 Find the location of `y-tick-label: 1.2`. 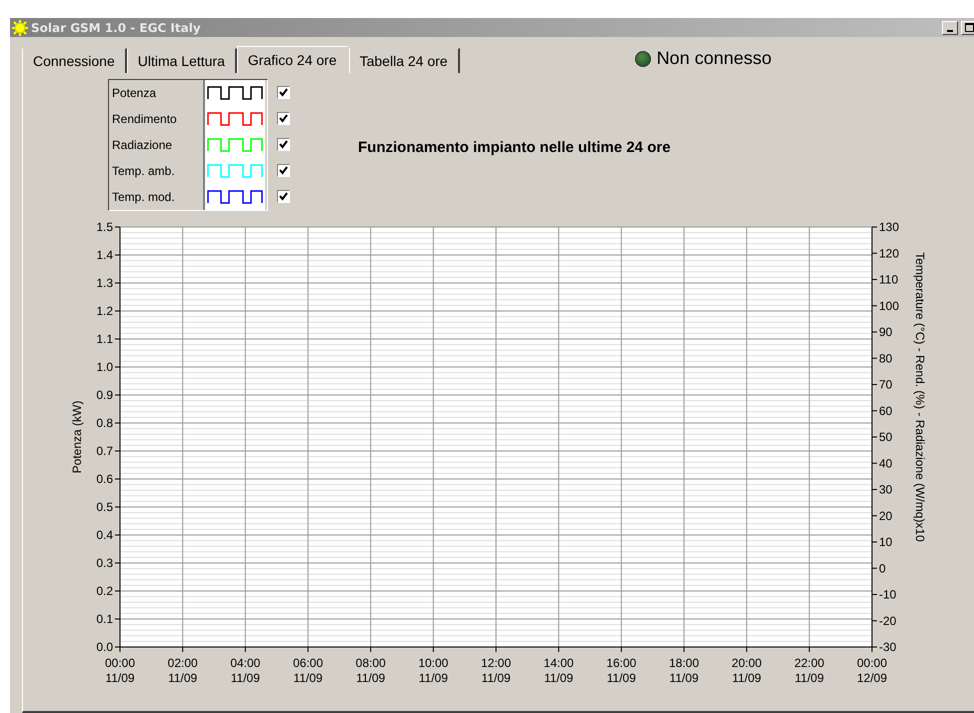

y-tick-label: 1.2 is located at coordinates (104, 311).